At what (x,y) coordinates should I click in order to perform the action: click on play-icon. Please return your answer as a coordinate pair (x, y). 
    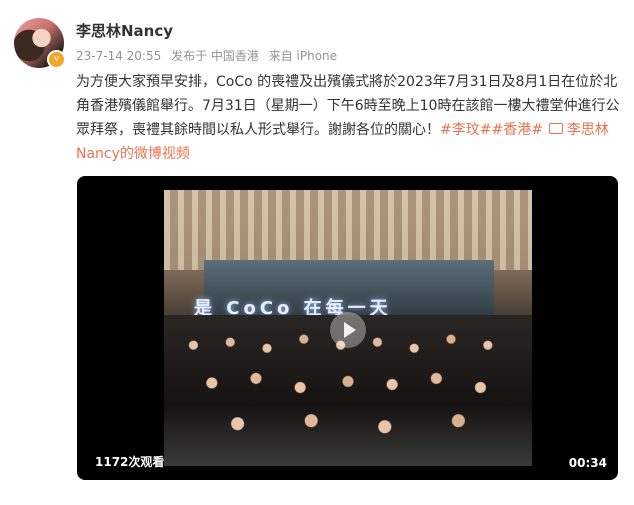
    Looking at the image, I should click on (348, 330).